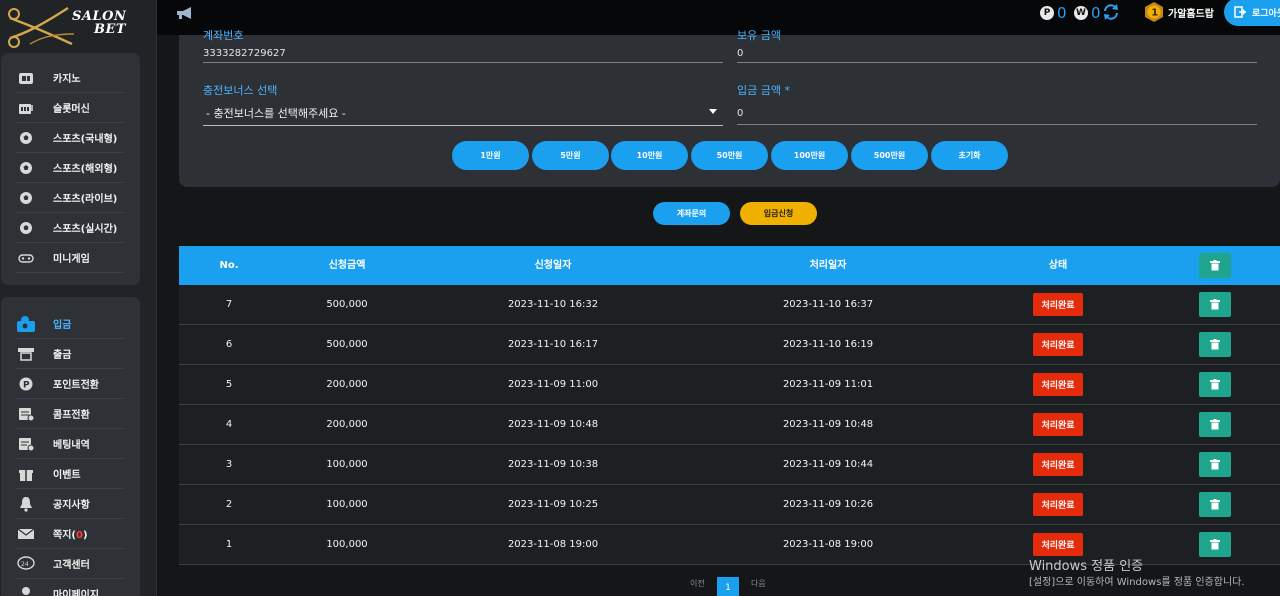 The image size is (1280, 596). What do you see at coordinates (828, 304) in the screenshot?
I see `cell-process-date: 2023-11-10 16:37` at bounding box center [828, 304].